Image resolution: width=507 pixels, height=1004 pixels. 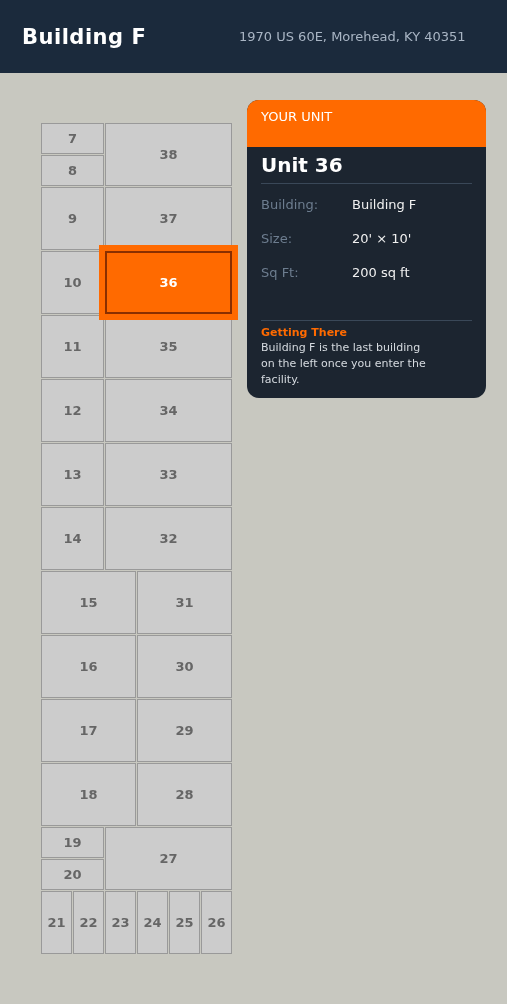 What do you see at coordinates (184, 602) in the screenshot?
I see `storage-unit: 31` at bounding box center [184, 602].